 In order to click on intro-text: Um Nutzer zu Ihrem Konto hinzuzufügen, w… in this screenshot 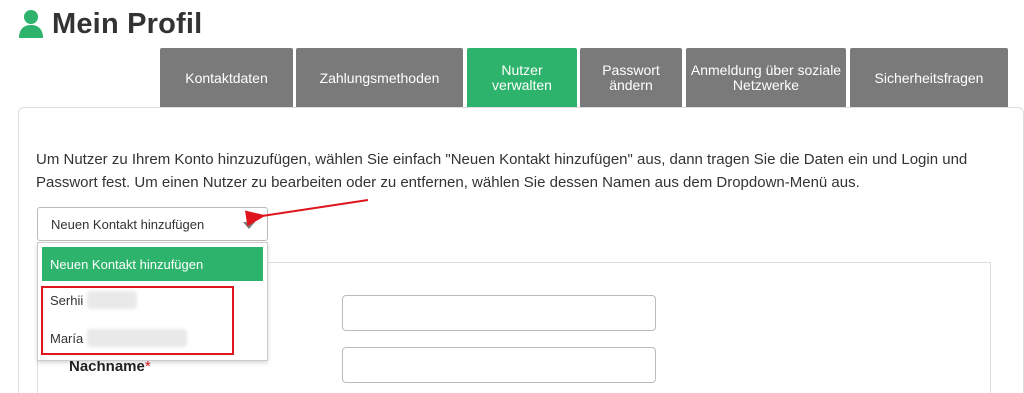, I will do `click(502, 171)`.